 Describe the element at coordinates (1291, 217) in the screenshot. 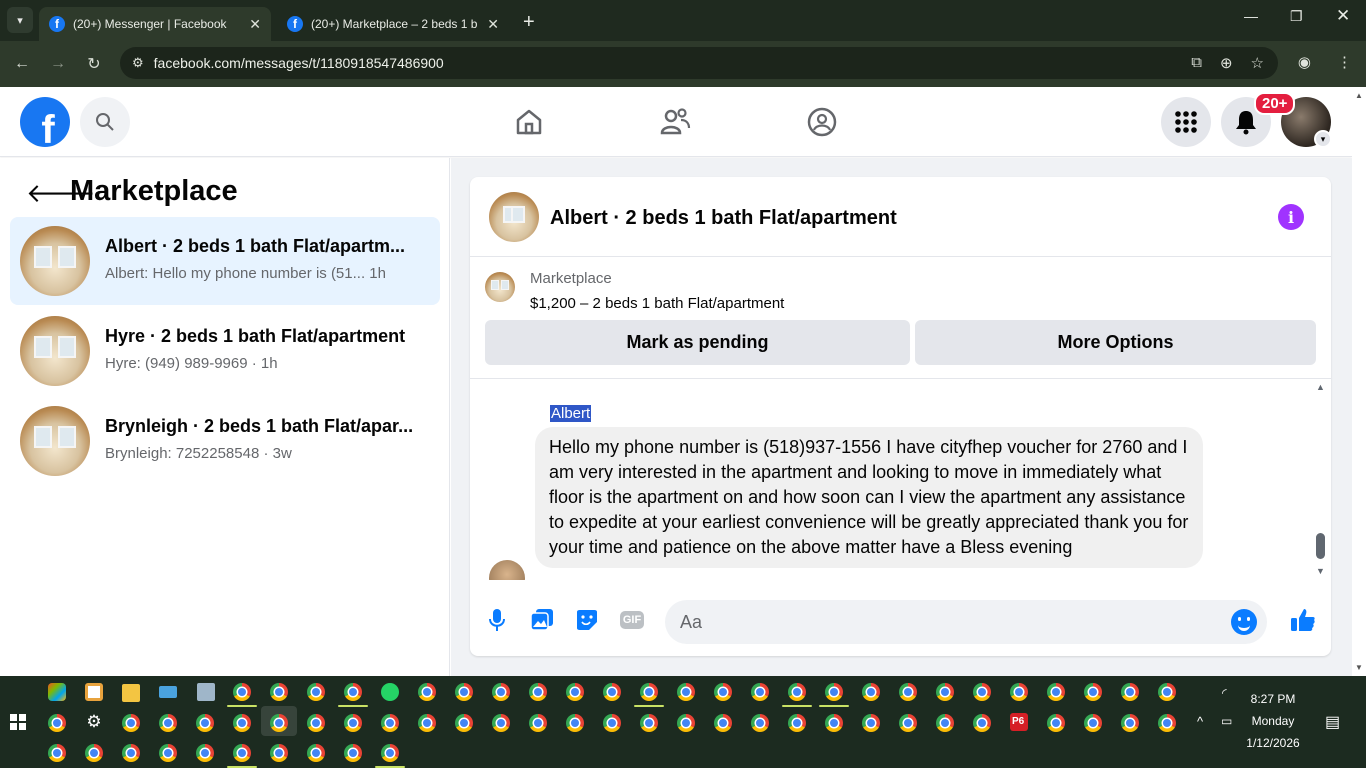

I see `info-icon: i` at that location.